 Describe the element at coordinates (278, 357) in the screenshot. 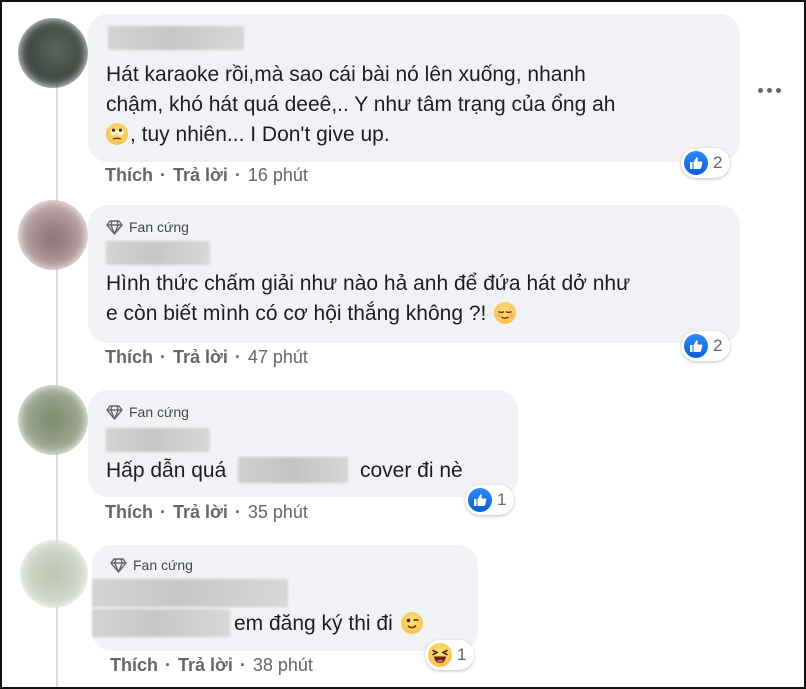

I see `comment-timestamp: 47 phút` at that location.